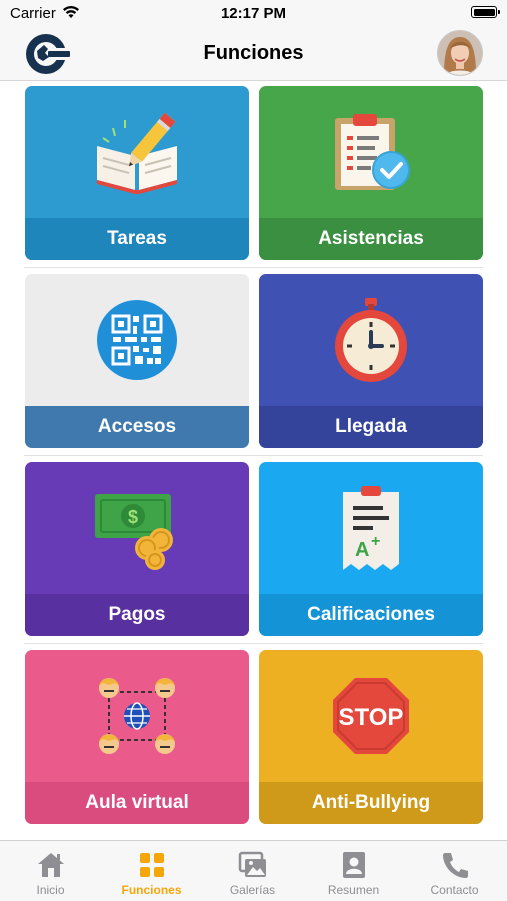 This screenshot has width=507, height=901. I want to click on money-coins-icon: $, so click(134, 531).